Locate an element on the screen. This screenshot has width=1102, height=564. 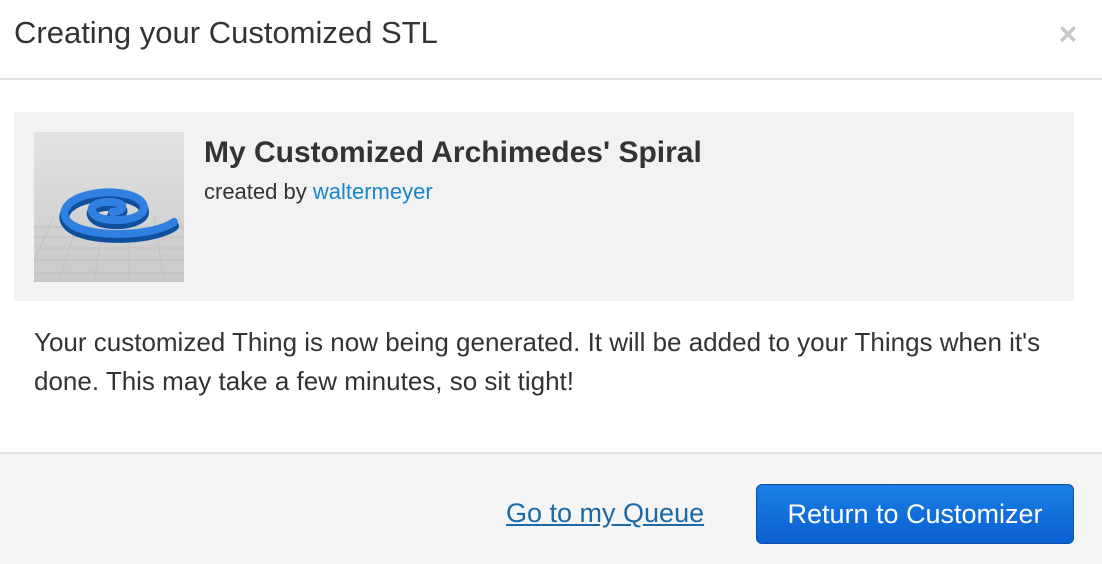
dialog-title: Creating your Customized STL is located at coordinates (226, 32).